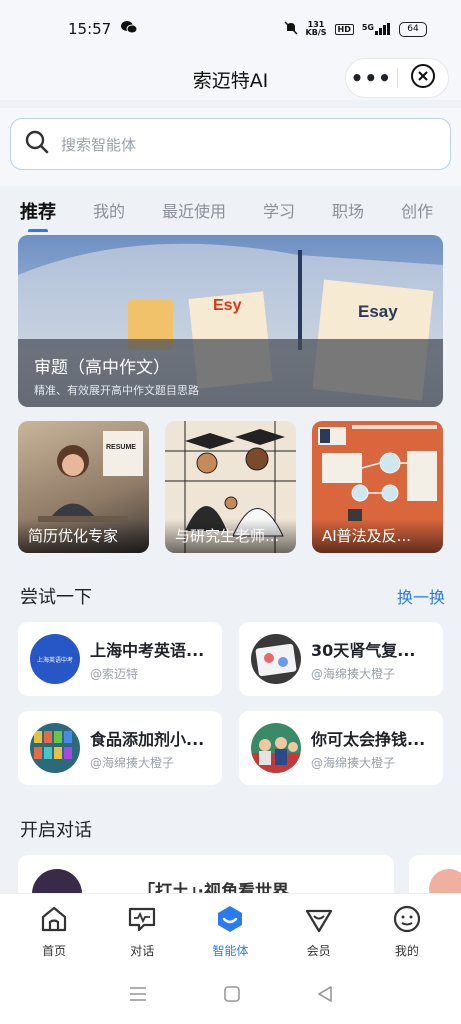  Describe the element at coordinates (378, 311) in the screenshot. I see `svg-text: Esay` at that location.